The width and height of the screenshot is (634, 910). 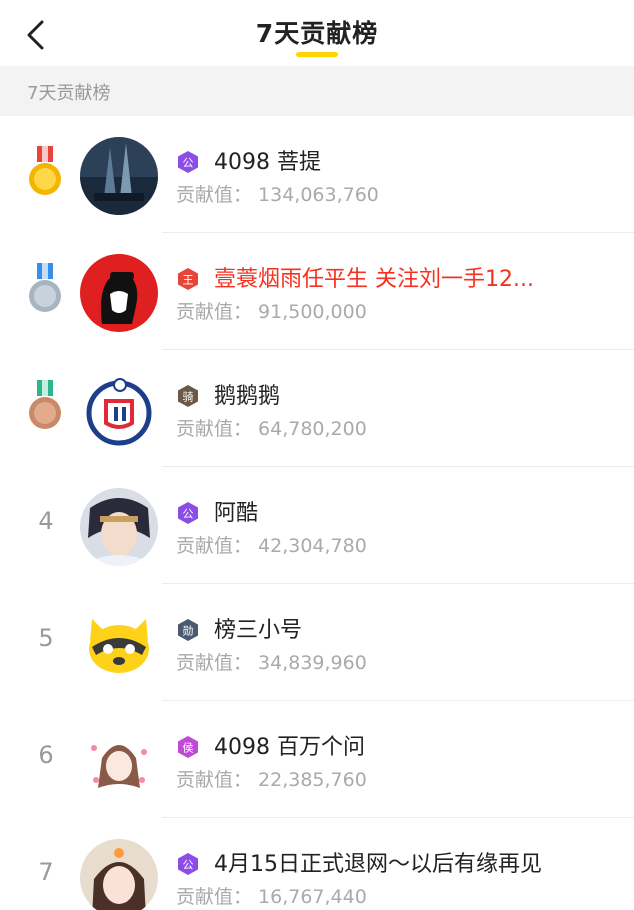 I want to click on rank-badge-icon: 王, so click(x=188, y=279).